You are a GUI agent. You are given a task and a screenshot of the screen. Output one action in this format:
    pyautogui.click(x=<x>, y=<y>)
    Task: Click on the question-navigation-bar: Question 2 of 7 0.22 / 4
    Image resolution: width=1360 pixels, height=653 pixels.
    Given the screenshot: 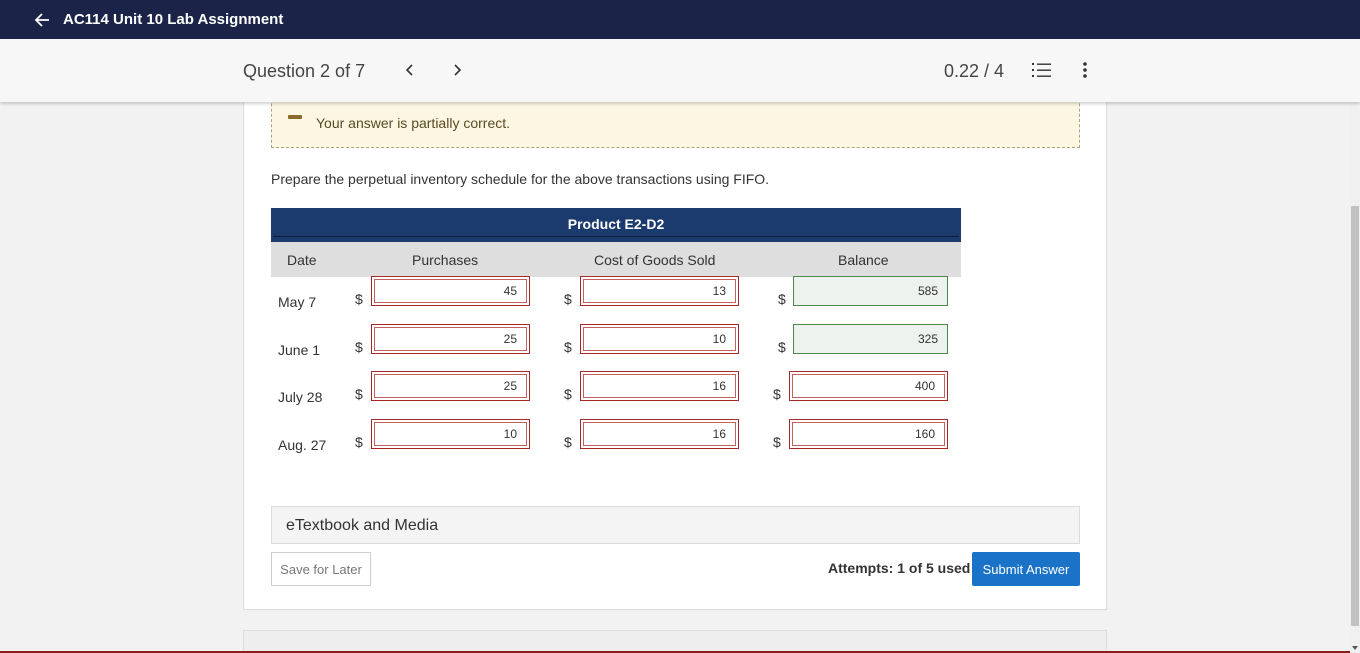 What is the action you would take?
    pyautogui.click(x=680, y=70)
    